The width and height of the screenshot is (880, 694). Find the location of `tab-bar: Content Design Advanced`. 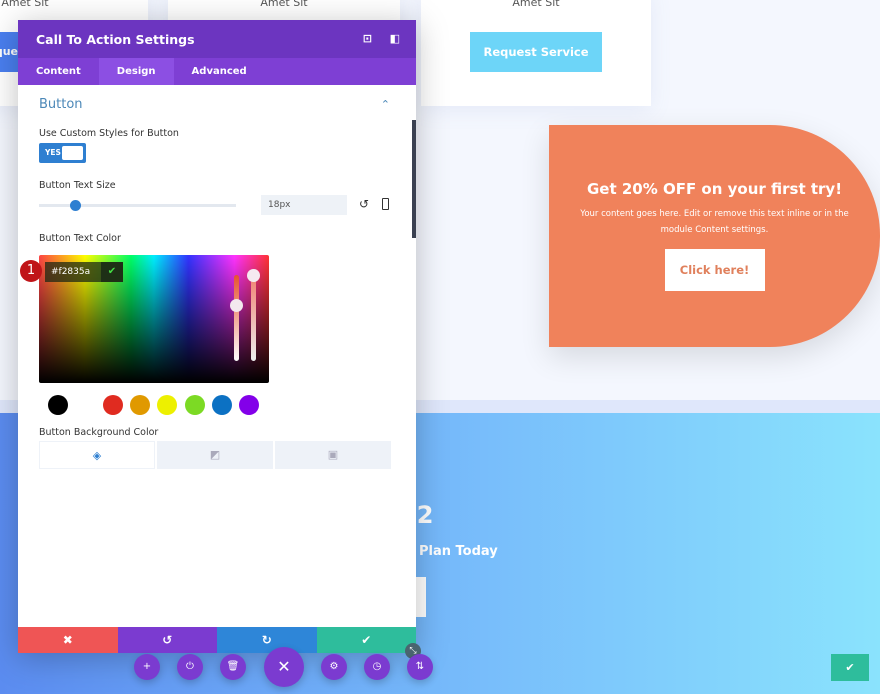

tab-bar: Content Design Advanced is located at coordinates (217, 71).